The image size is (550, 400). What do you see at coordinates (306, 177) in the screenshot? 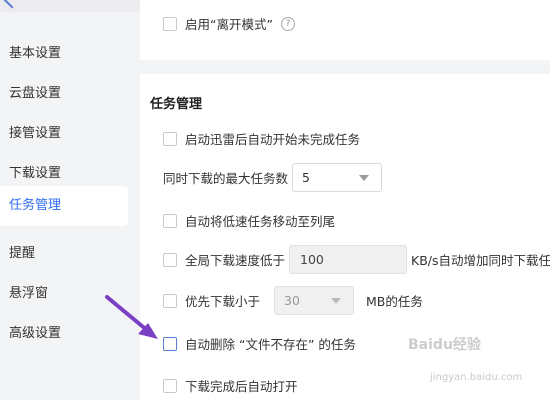
I see `max-tasks-value: 5` at bounding box center [306, 177].